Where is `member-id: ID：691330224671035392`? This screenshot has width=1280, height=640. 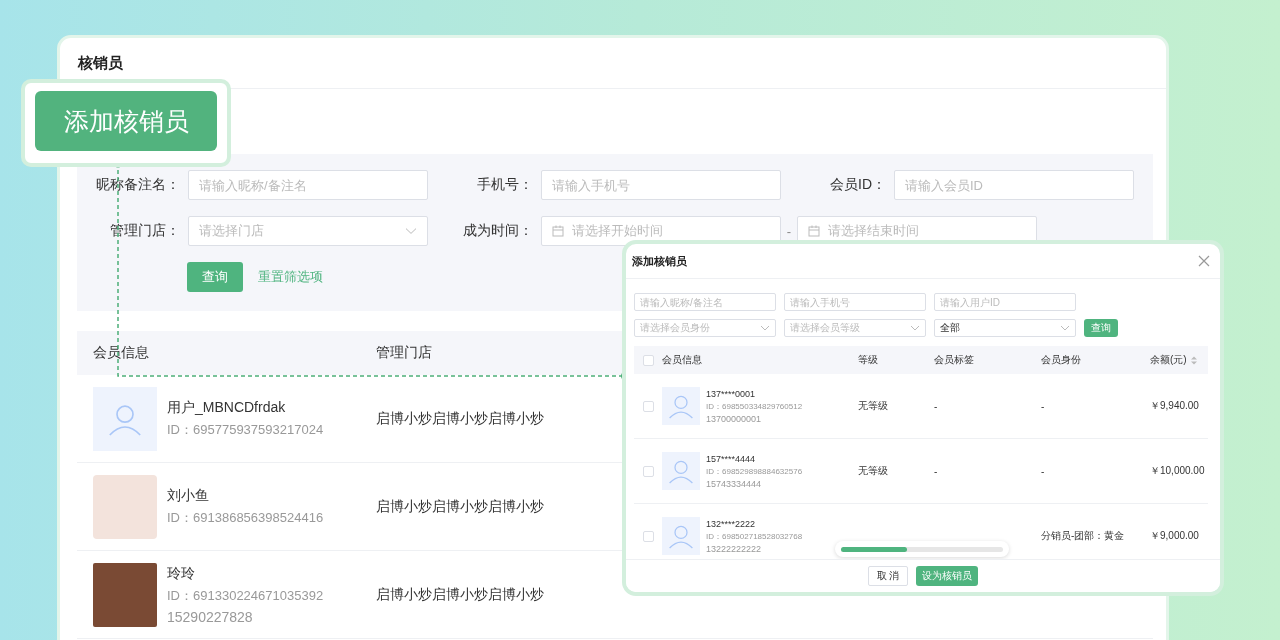
member-id: ID：691330224671035392 is located at coordinates (245, 595).